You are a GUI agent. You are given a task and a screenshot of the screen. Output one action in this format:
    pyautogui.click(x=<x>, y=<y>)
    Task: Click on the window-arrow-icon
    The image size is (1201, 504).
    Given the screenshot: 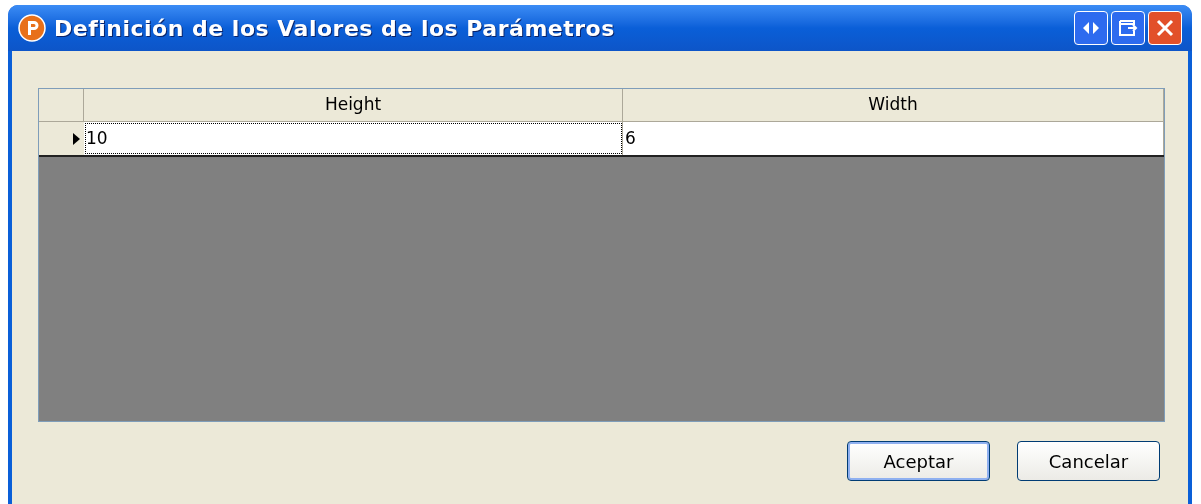 What is the action you would take?
    pyautogui.click(x=1128, y=28)
    